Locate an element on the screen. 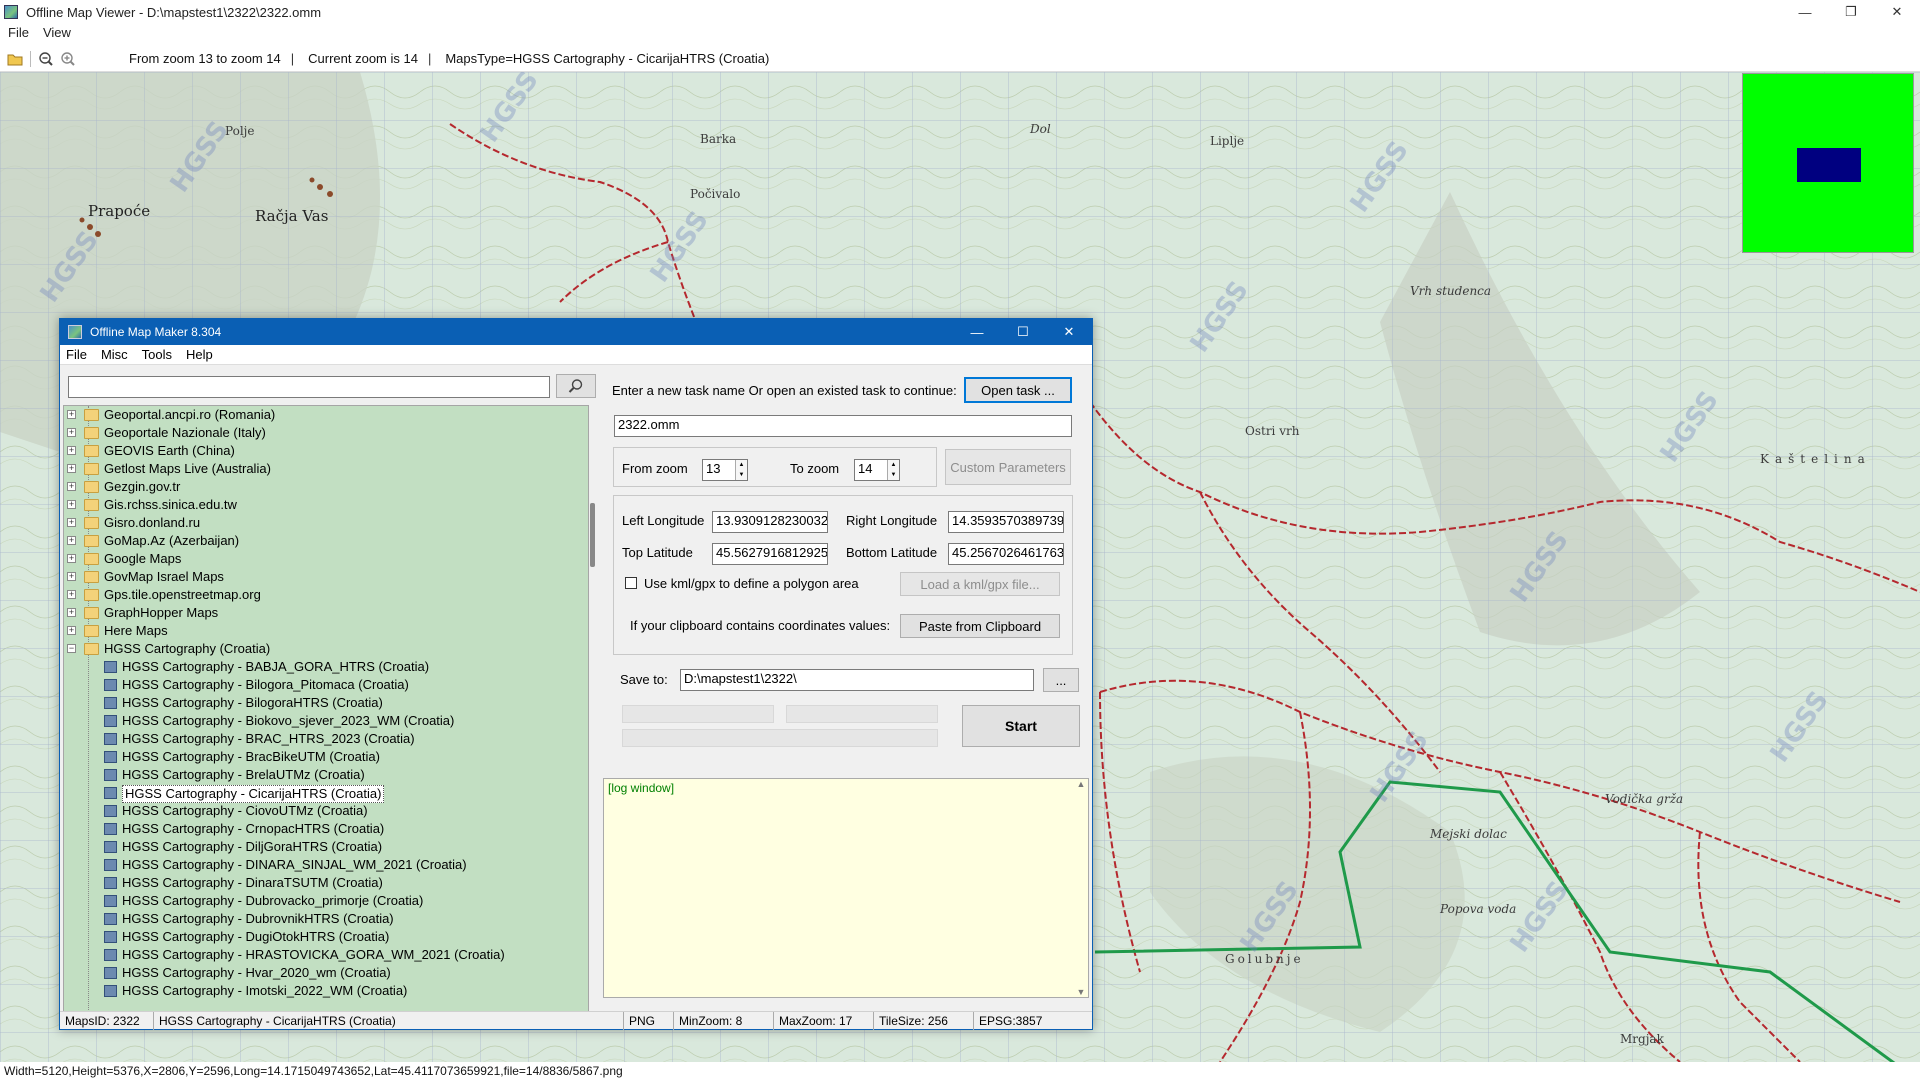 This screenshot has width=1920, height=1080. tree-folder: + Google Maps is located at coordinates (326, 559).